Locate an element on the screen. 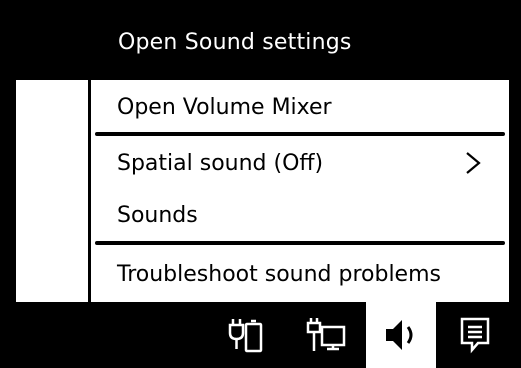 The height and width of the screenshot is (368, 521). desktop-edge-right is located at coordinates (515, 151).